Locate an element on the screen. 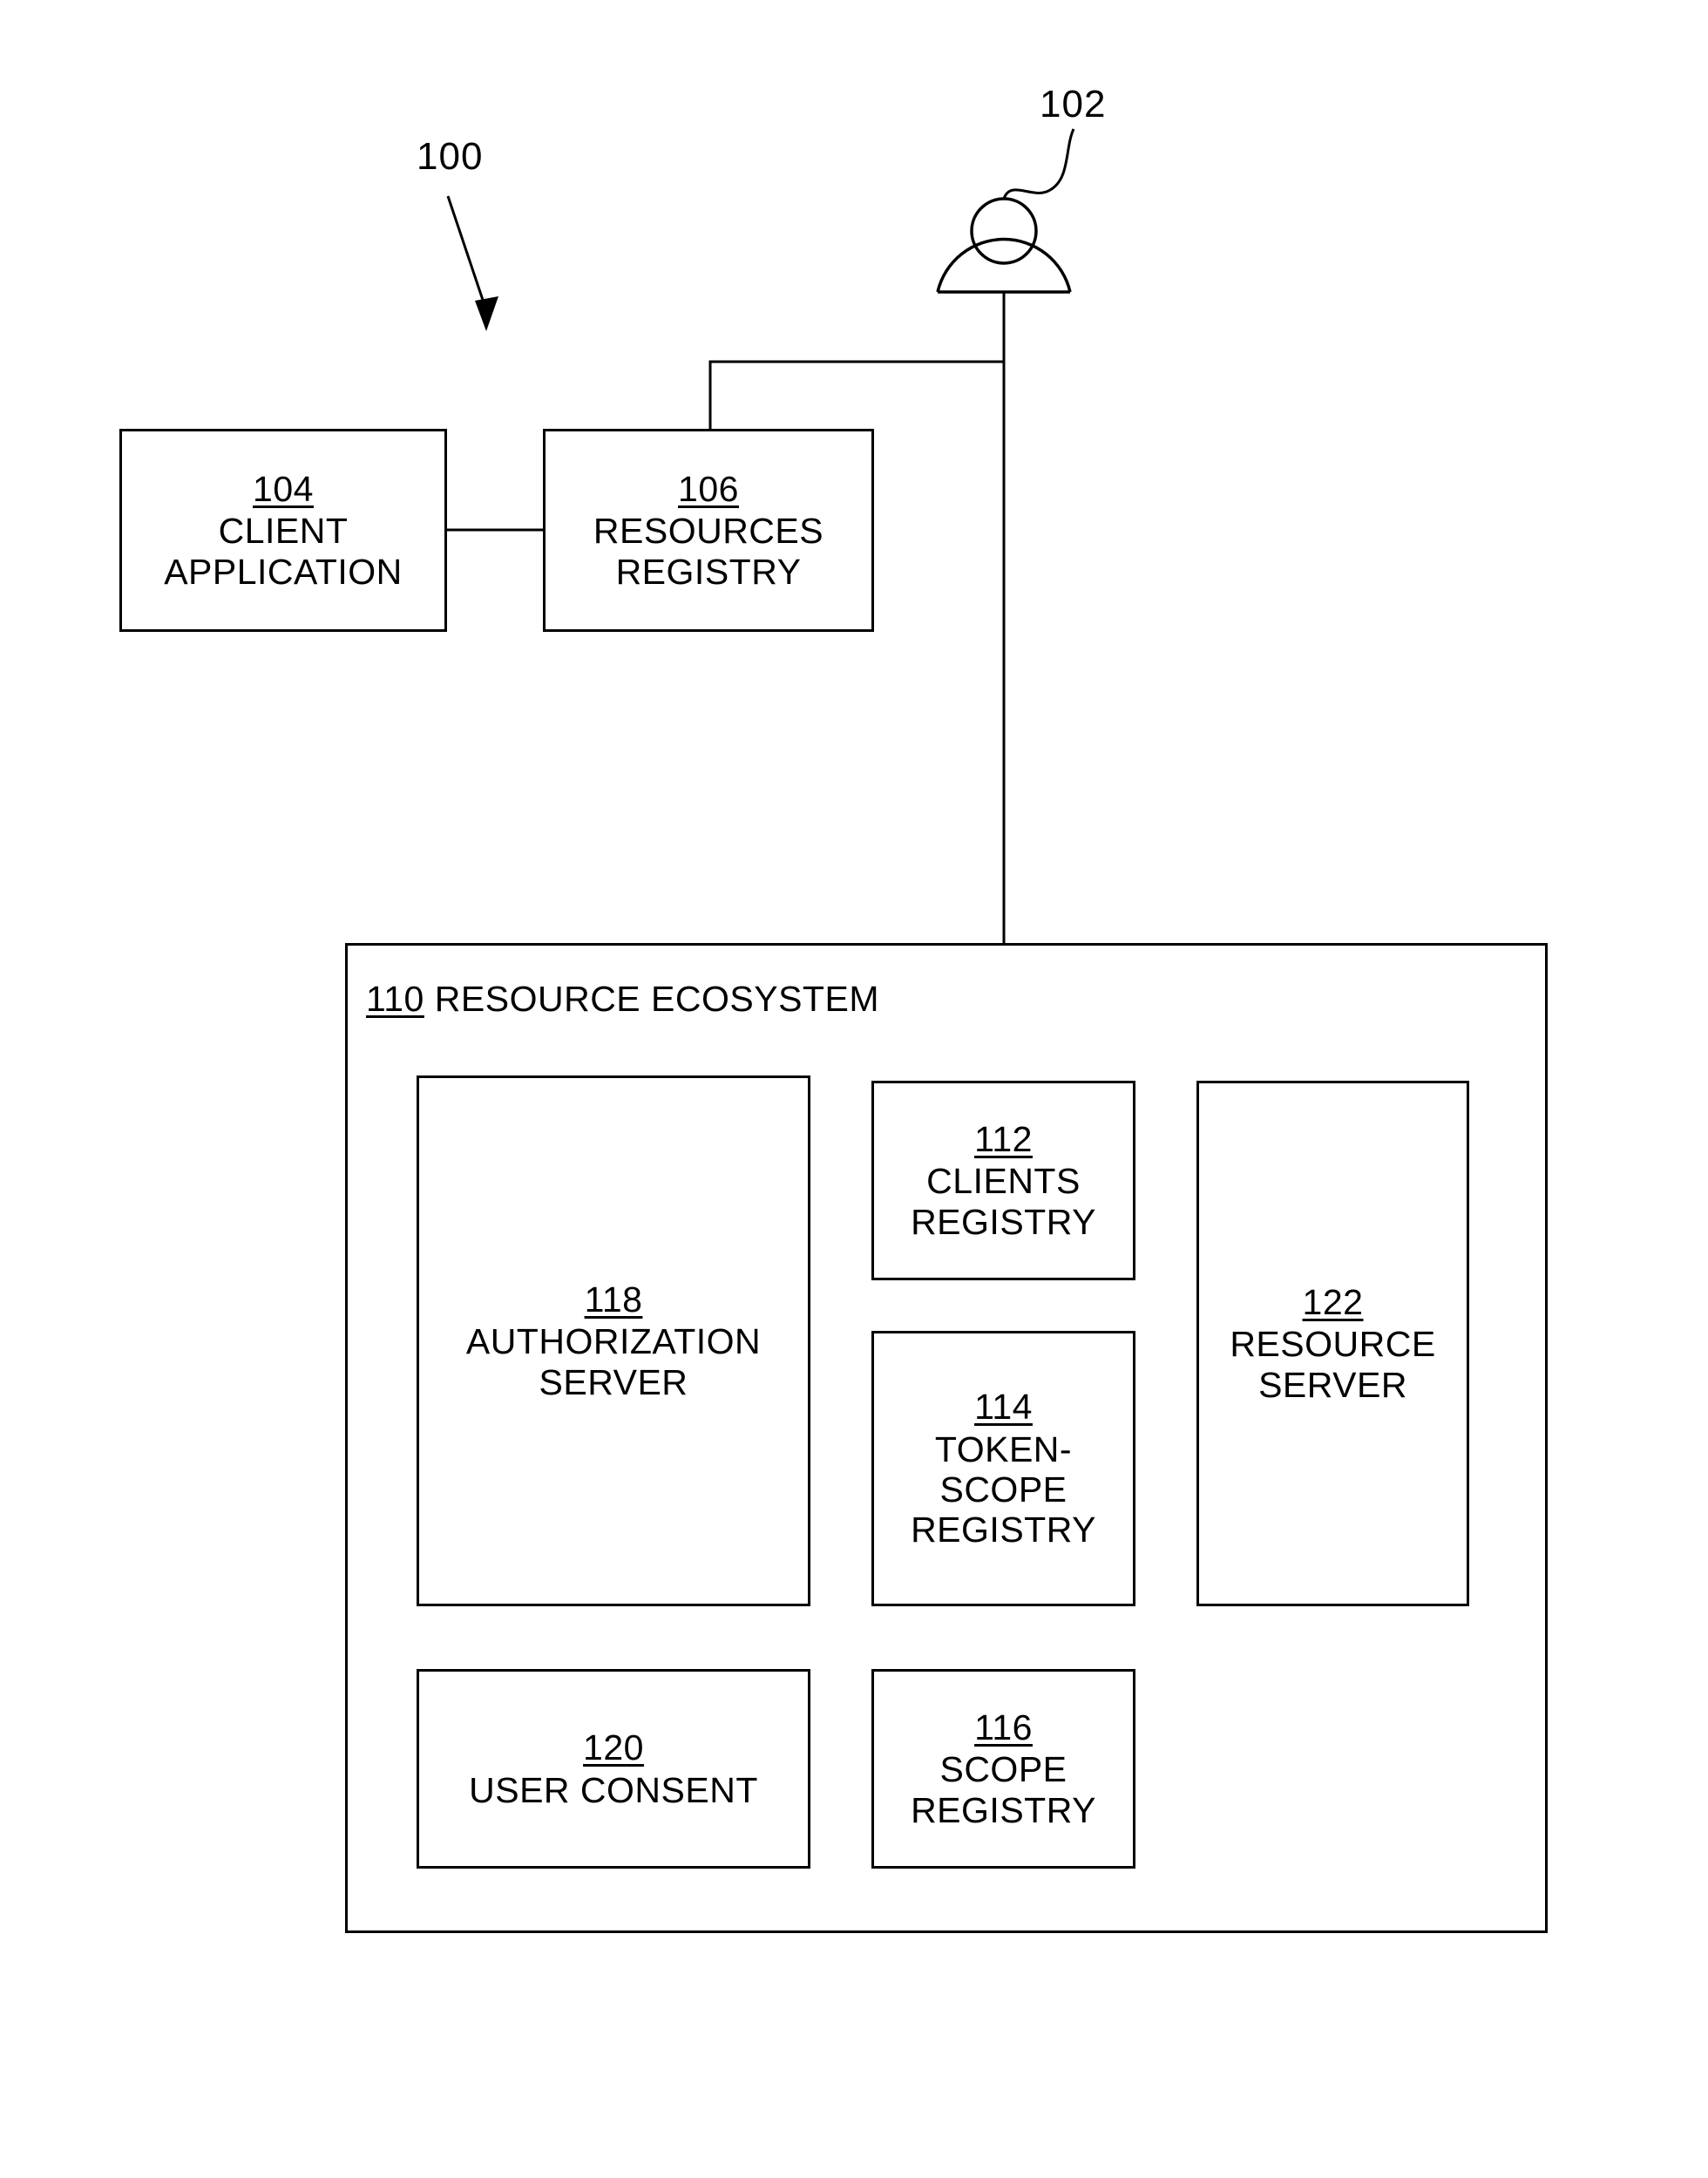 This screenshot has width=1708, height=2178. resource-ecosystem-title: 110 RESOURCE ECOSYSTEM is located at coordinates (622, 999).